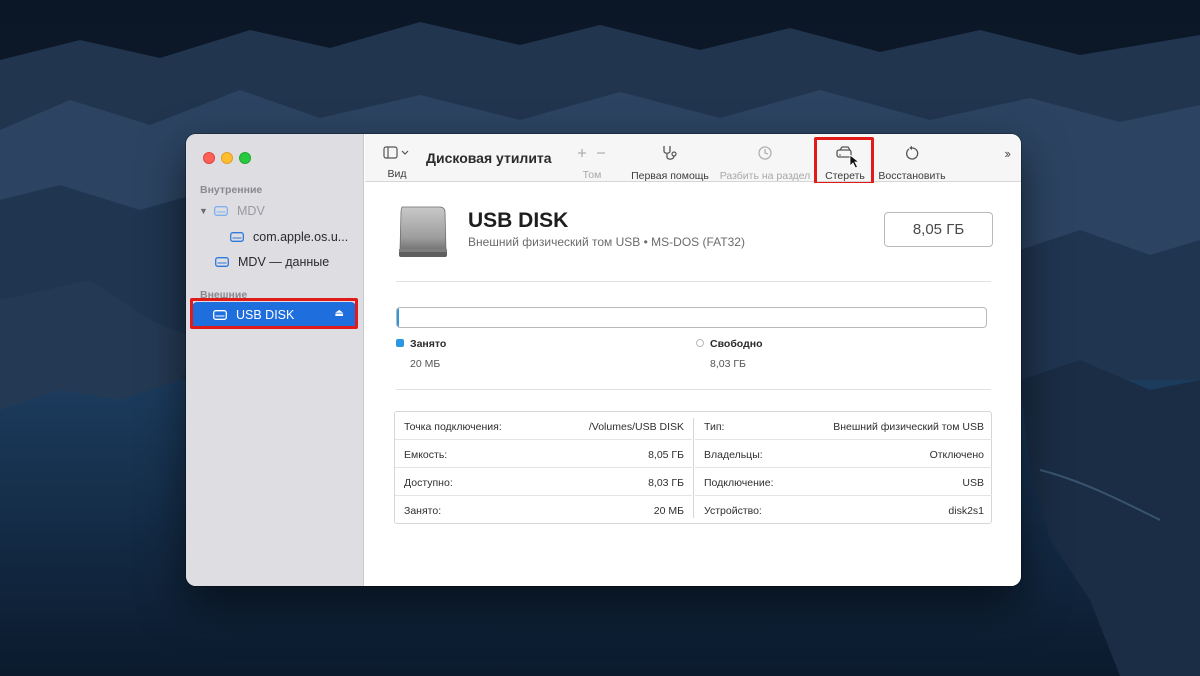 This screenshot has height=676, width=1200. What do you see at coordinates (912, 163) in the screenshot?
I see `restore-button: Восстановить` at bounding box center [912, 163].